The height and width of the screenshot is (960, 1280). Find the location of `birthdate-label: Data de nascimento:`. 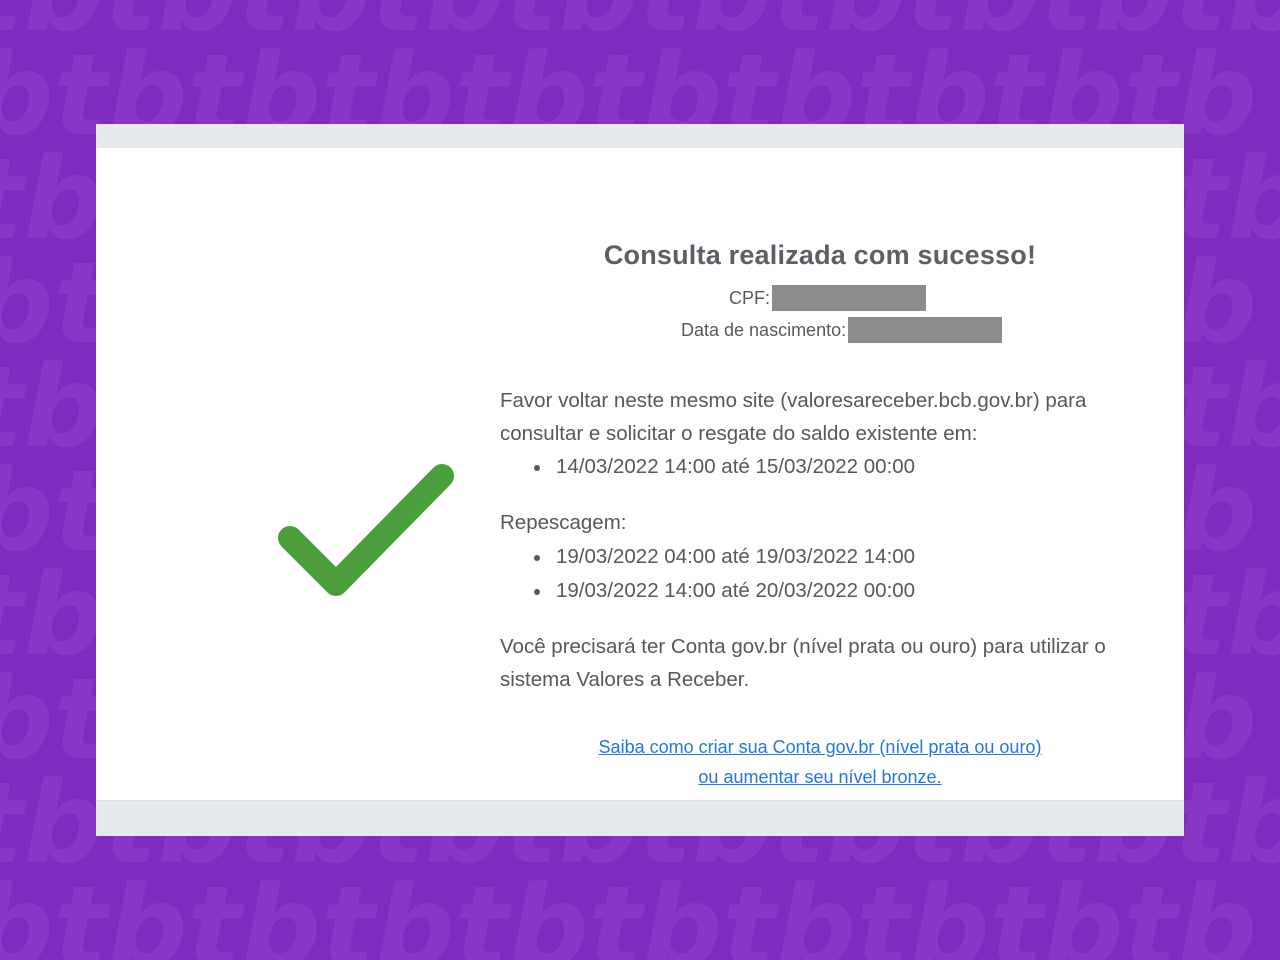

birthdate-label: Data de nascimento: is located at coordinates (764, 329).